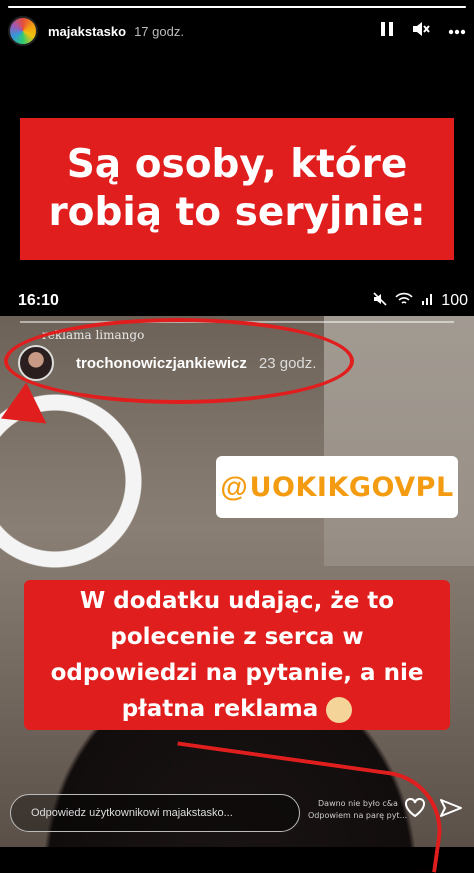 Image resolution: width=474 pixels, height=873 pixels. I want to click on mention-tag: @ UOKIKGOVPL, so click(337, 487).